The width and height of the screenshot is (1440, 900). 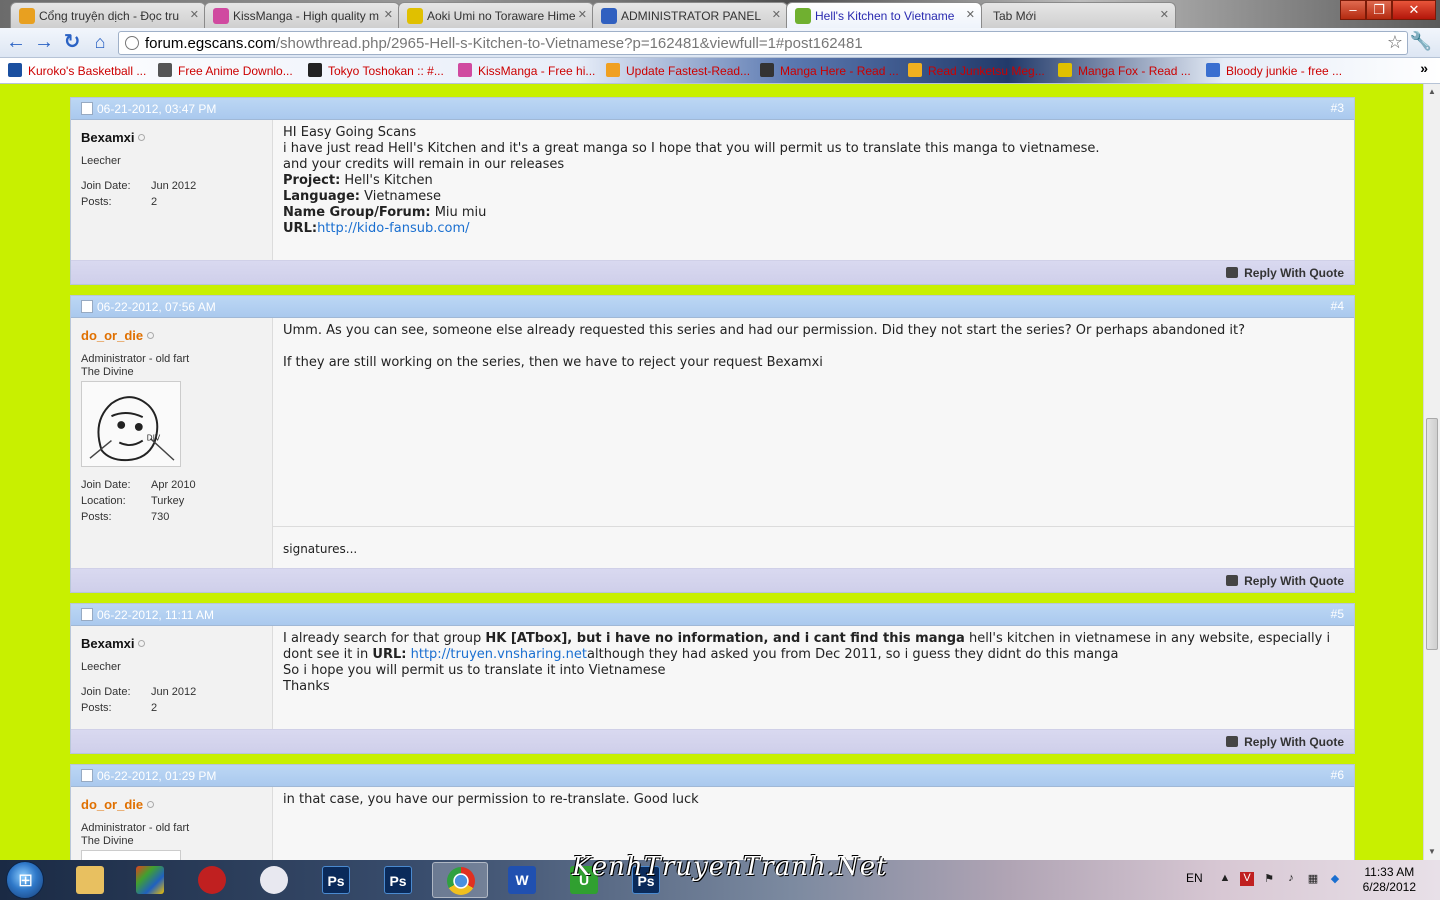 I want to click on tab-label: Hell's Kitchen to Vietname, so click(x=885, y=16).